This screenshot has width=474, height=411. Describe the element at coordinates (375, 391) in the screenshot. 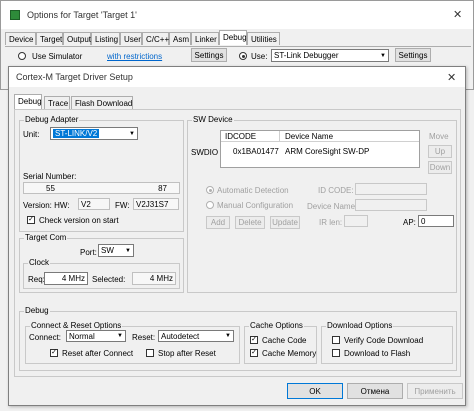

I see `cancel-button: Отмена` at that location.